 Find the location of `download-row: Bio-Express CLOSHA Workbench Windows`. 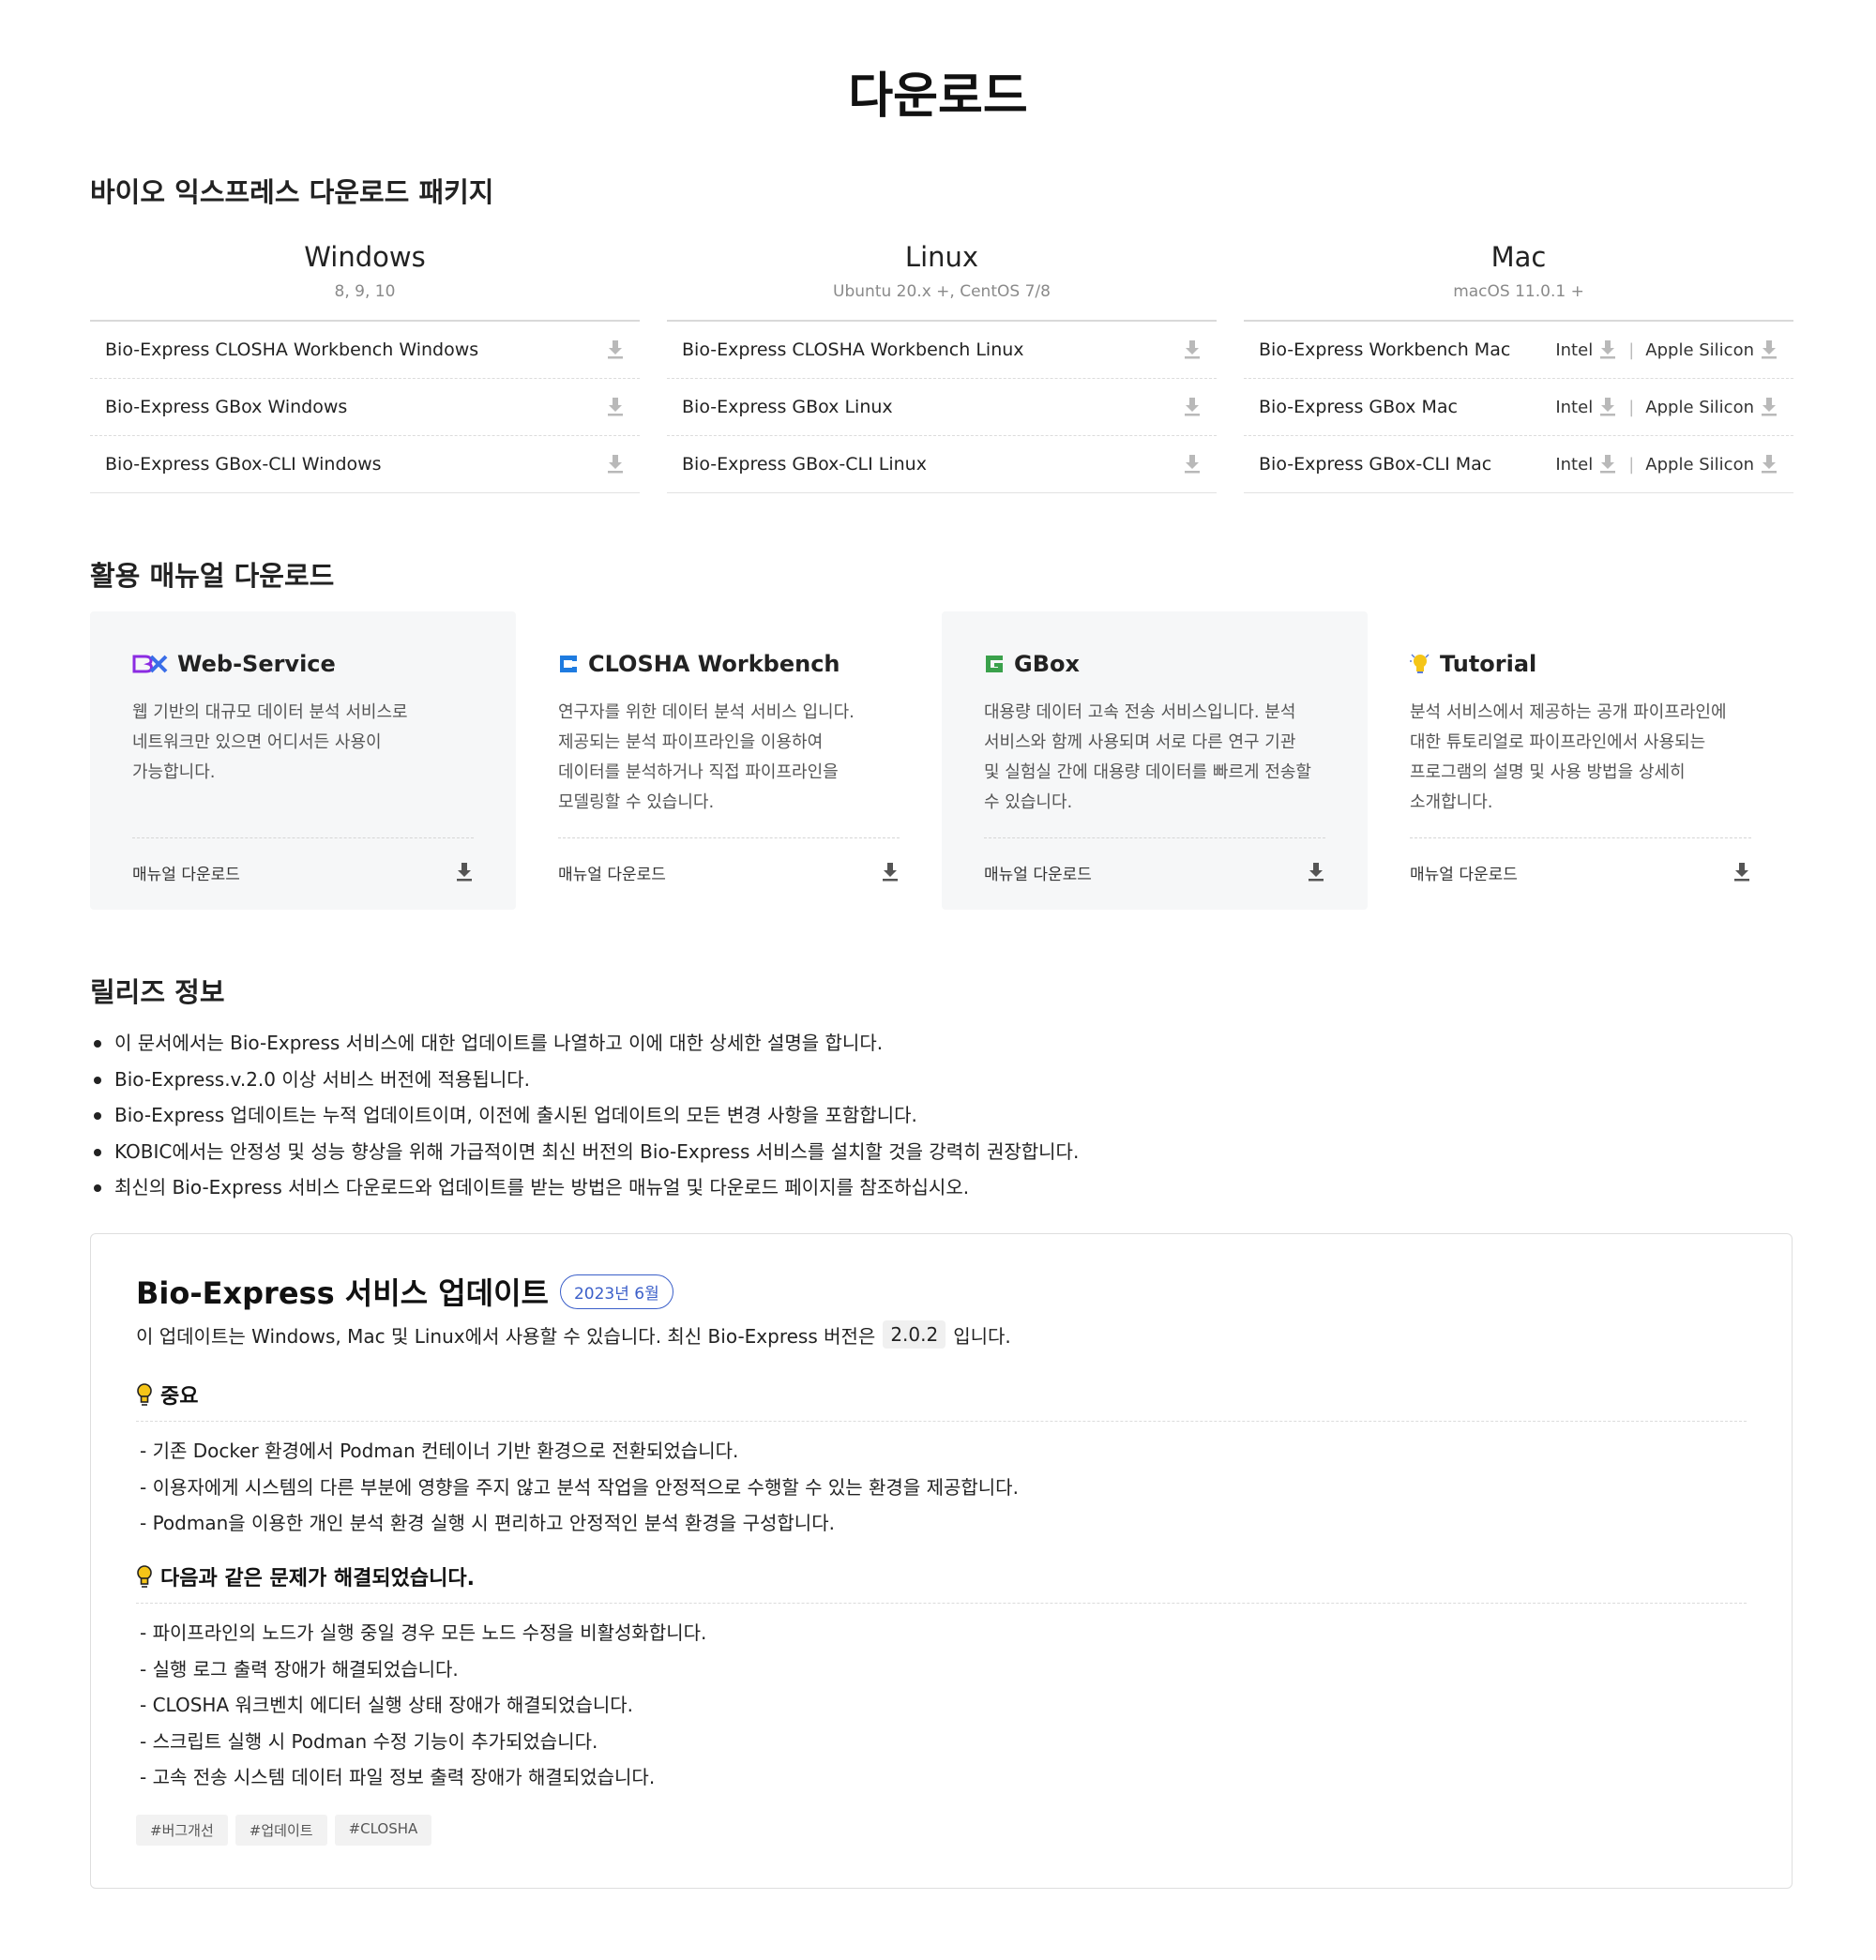

download-row: Bio-Express CLOSHA Workbench Windows is located at coordinates (365, 351).